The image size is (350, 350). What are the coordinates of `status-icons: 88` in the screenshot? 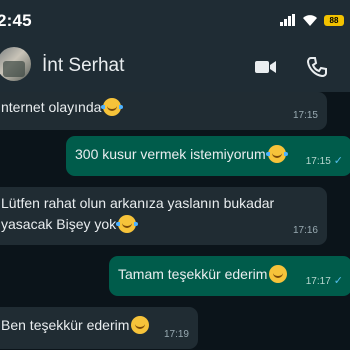 It's located at (312, 20).